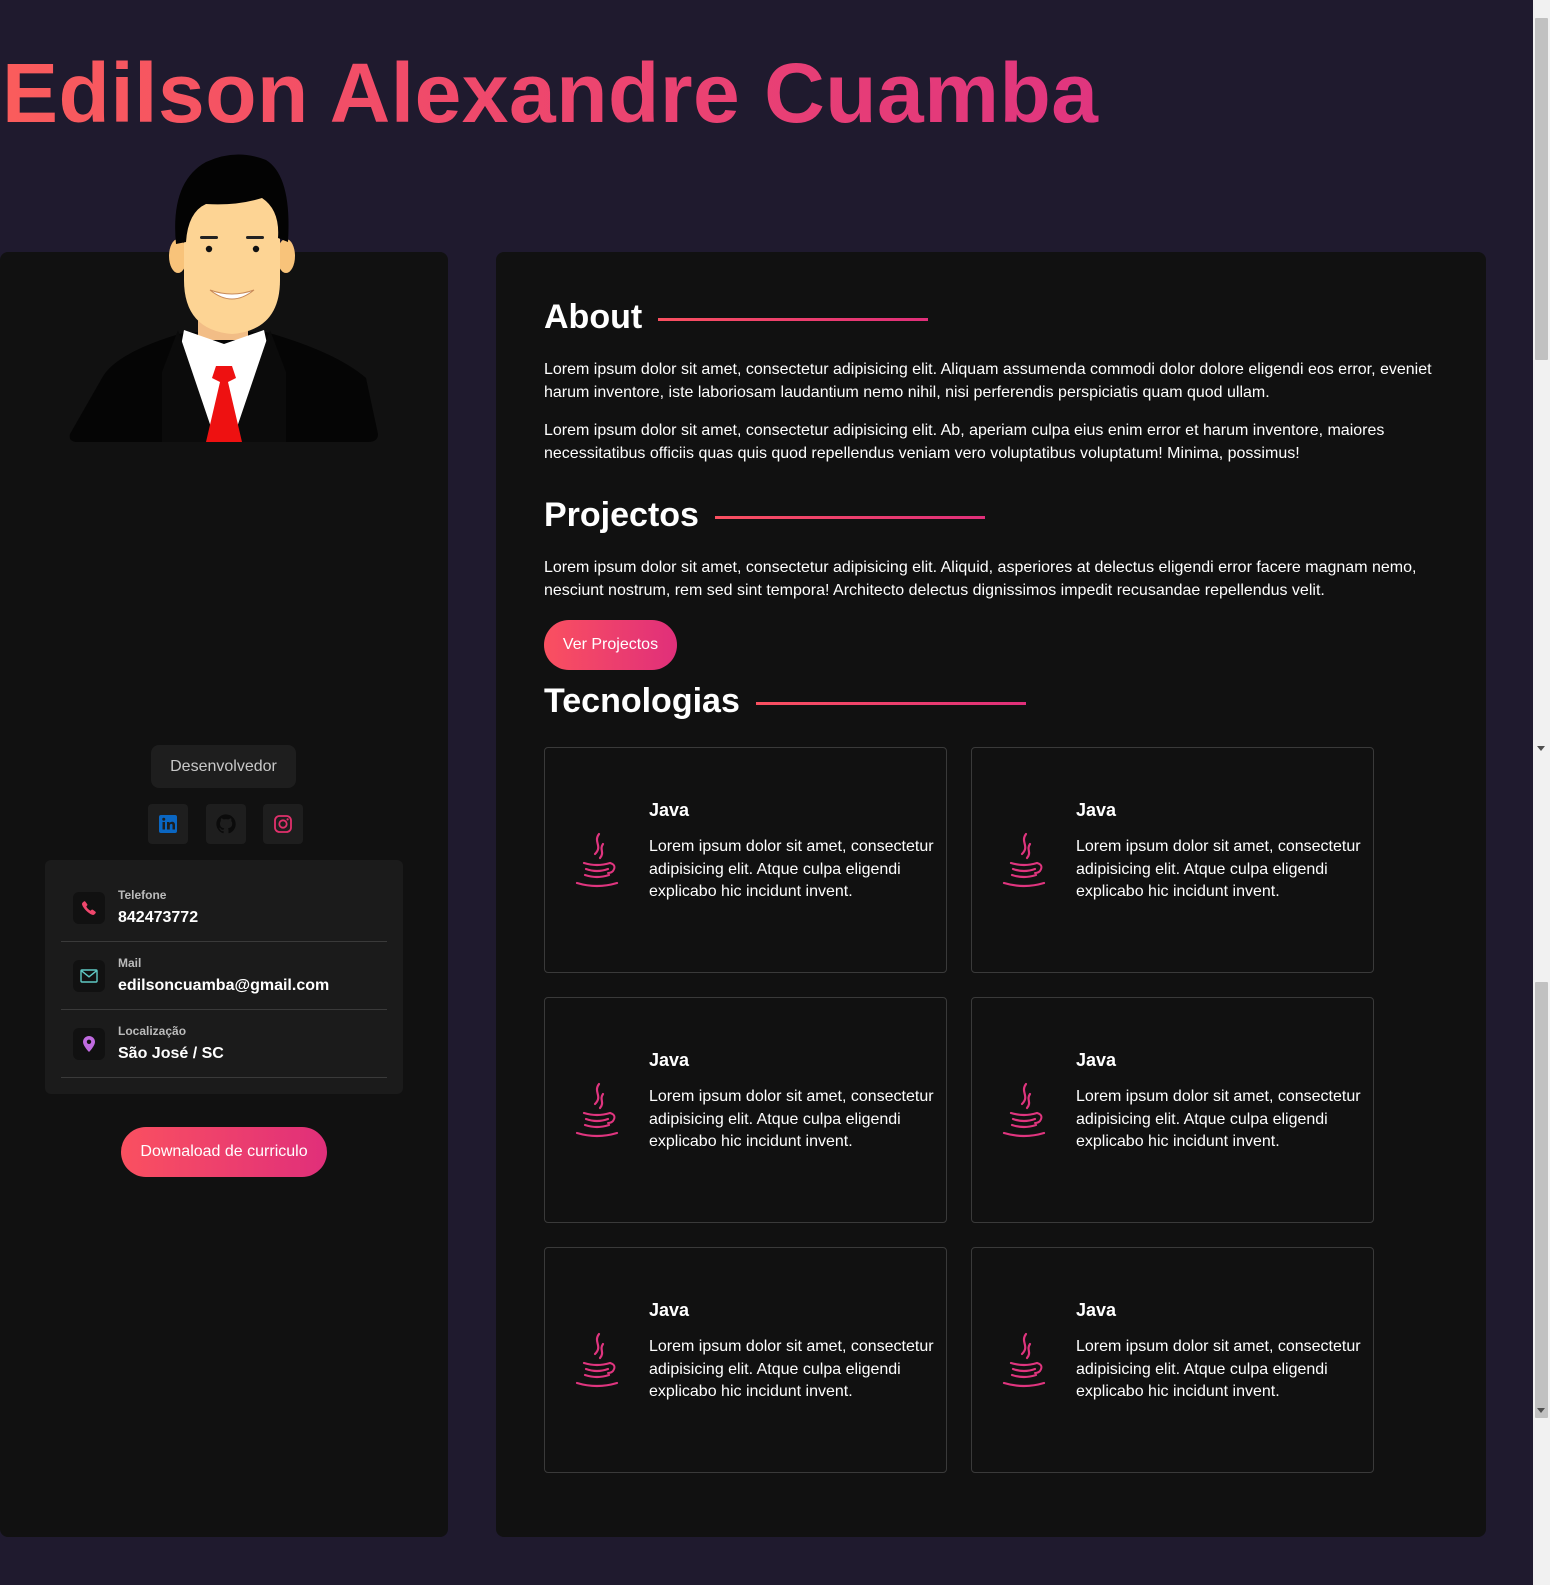  I want to click on contact-item-mail: Mail edilsoncuamba@gmail.com, so click(224, 976).